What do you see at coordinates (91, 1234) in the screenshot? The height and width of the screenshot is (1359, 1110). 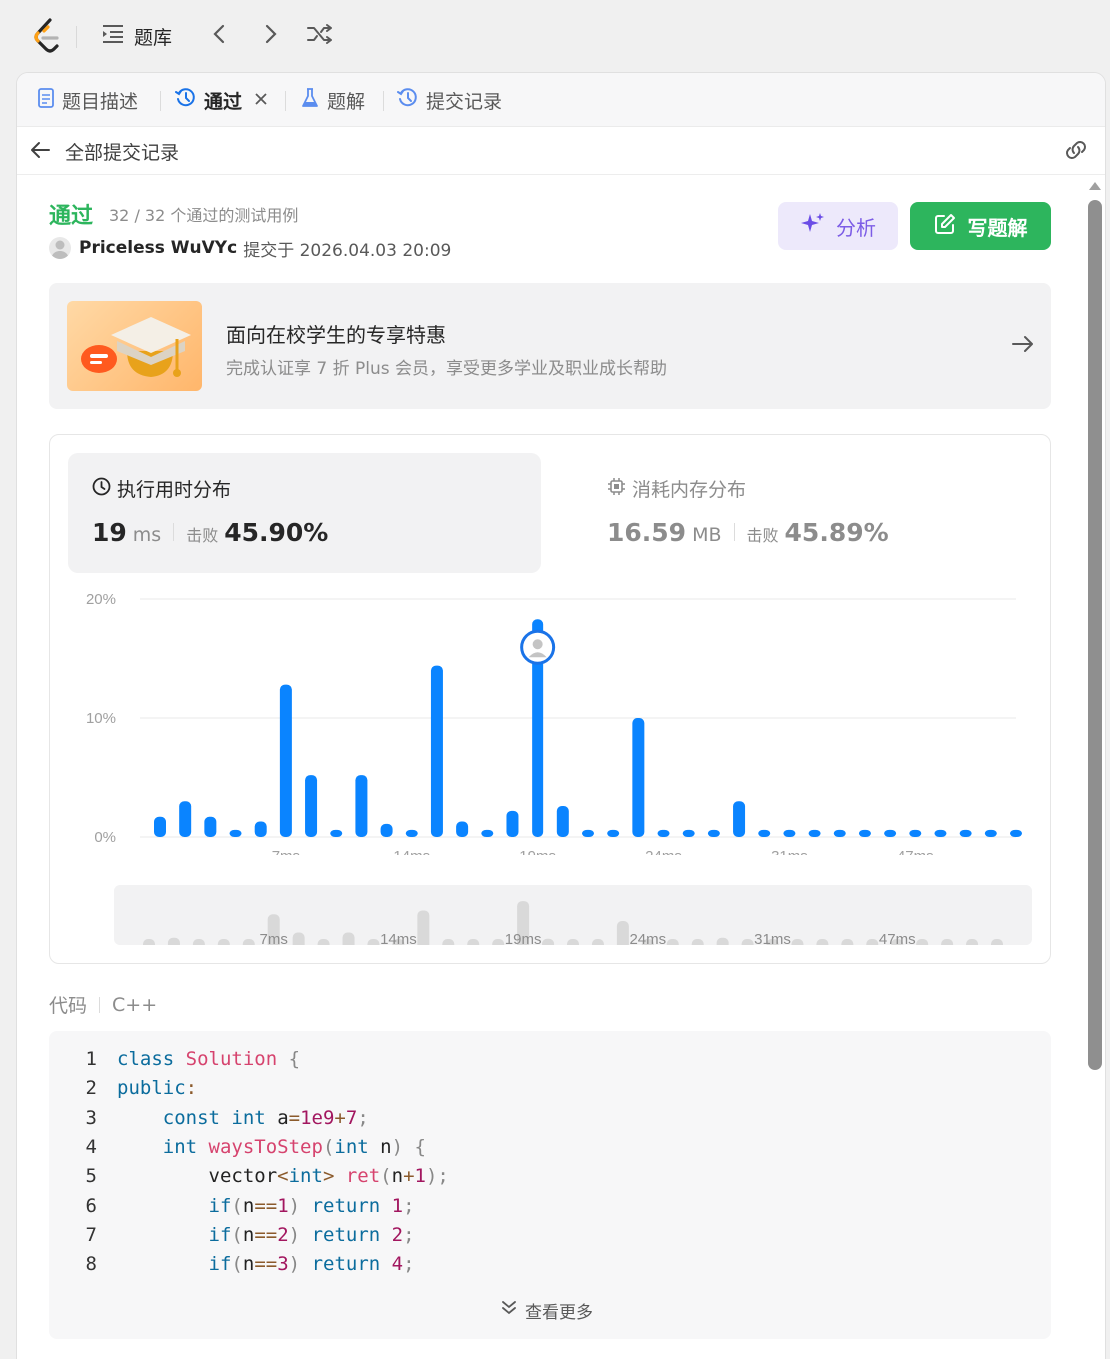 I see `line-number: 7` at bounding box center [91, 1234].